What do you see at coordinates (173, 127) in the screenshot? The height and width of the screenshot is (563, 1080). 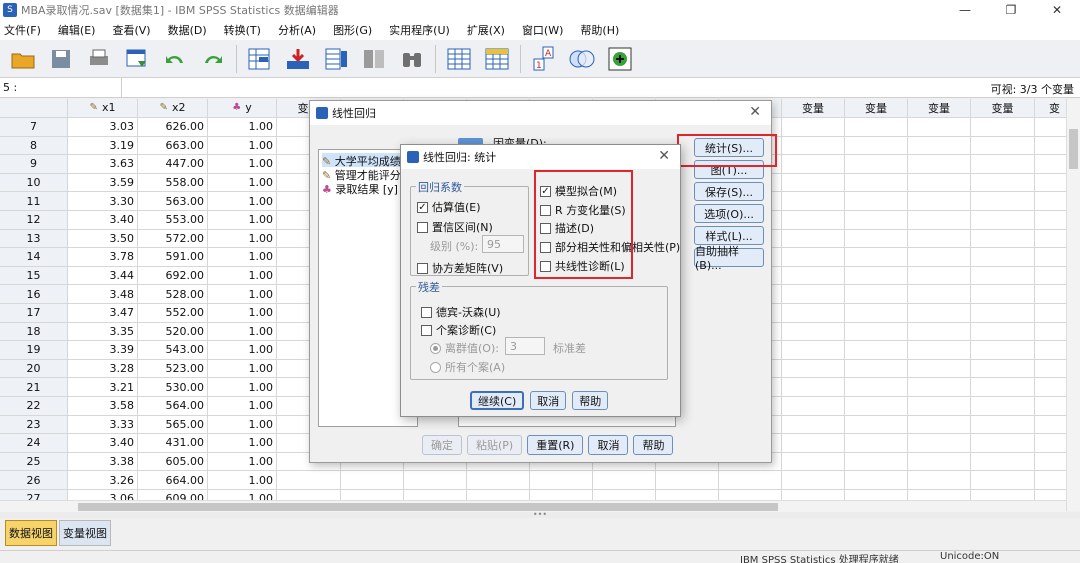 I see `cell-x2: 626.00` at bounding box center [173, 127].